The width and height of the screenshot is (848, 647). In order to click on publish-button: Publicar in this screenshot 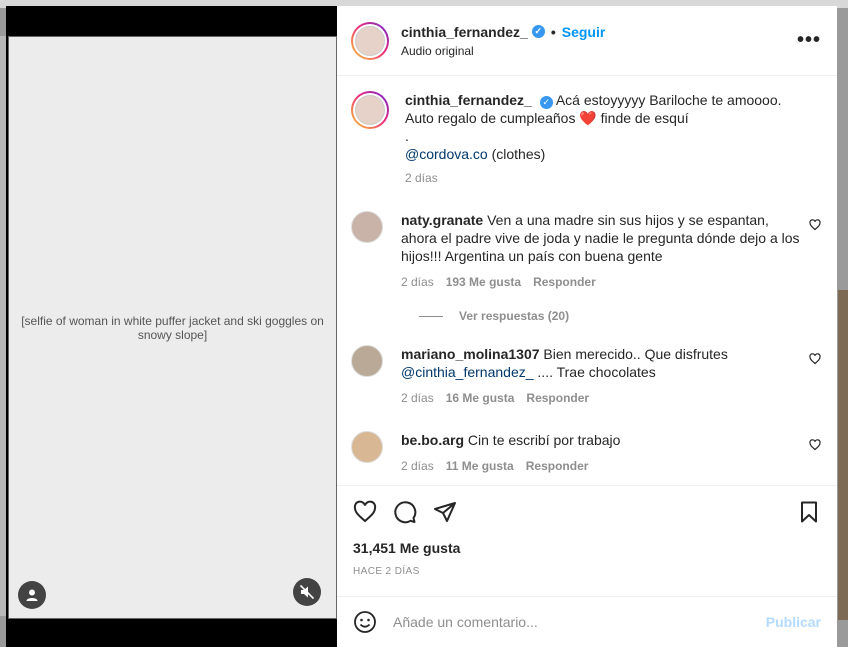, I will do `click(793, 622)`.